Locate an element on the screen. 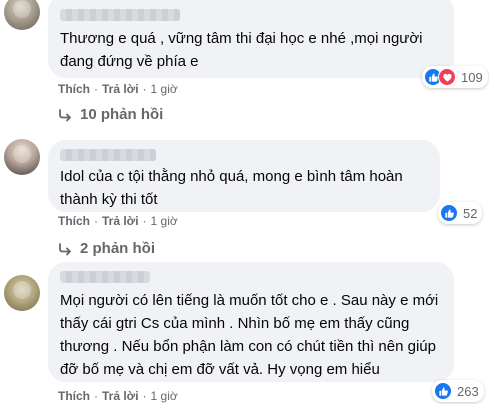 The height and width of the screenshot is (404, 489). reaction-summary: 109 is located at coordinates (455, 77).